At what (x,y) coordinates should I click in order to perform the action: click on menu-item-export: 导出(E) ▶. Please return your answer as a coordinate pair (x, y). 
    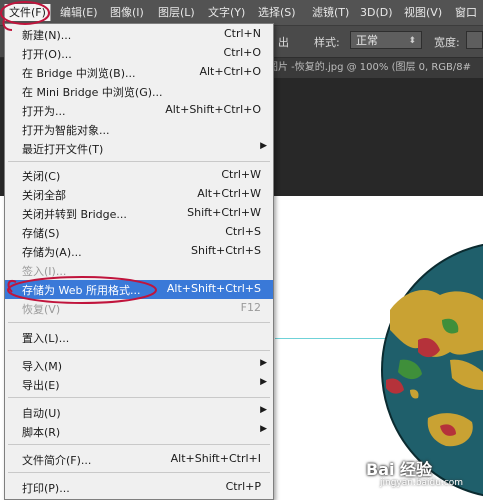
    Looking at the image, I should click on (139, 384).